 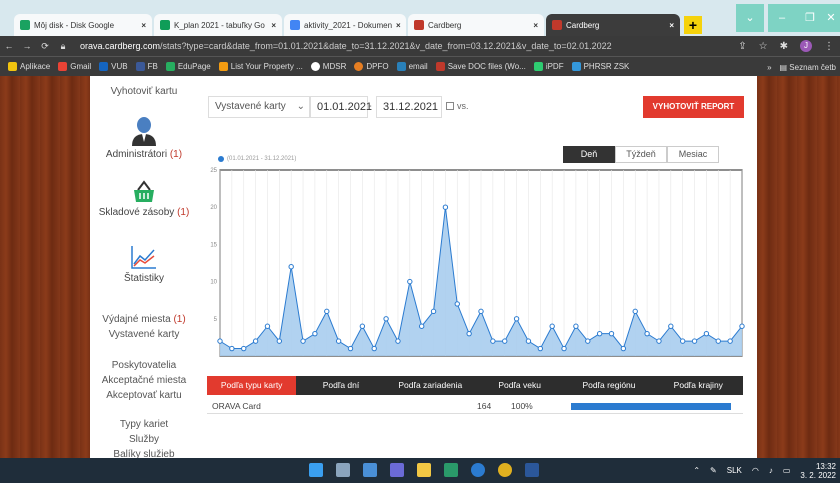 What do you see at coordinates (763, 46) in the screenshot?
I see `star-icon: ☆` at bounding box center [763, 46].